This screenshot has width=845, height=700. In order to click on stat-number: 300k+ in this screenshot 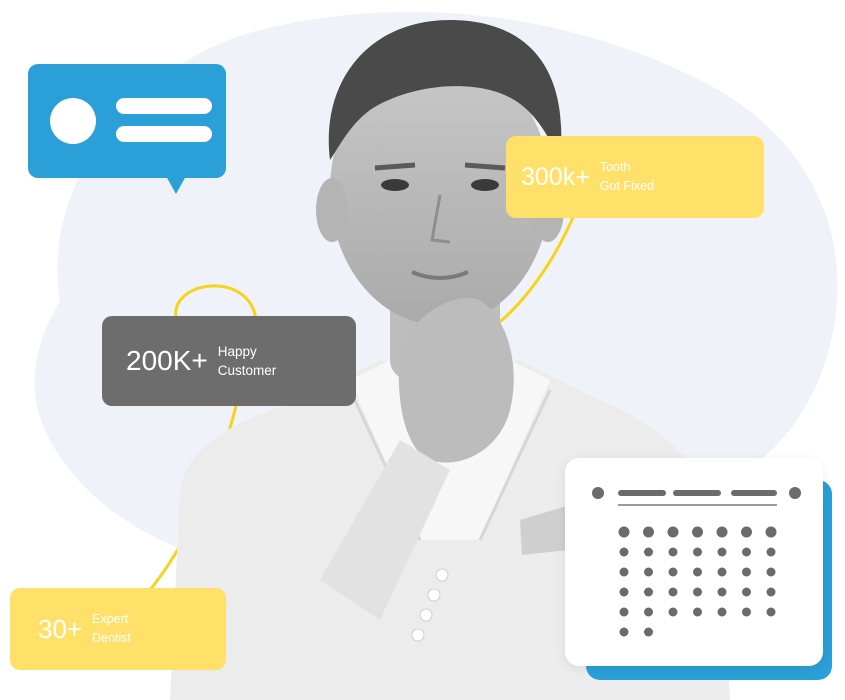, I will do `click(555, 176)`.